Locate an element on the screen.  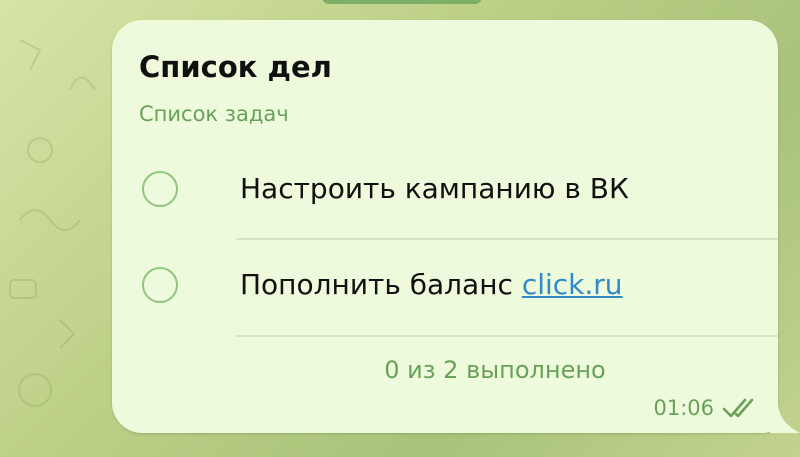
previous-message-edge is located at coordinates (402, 2).